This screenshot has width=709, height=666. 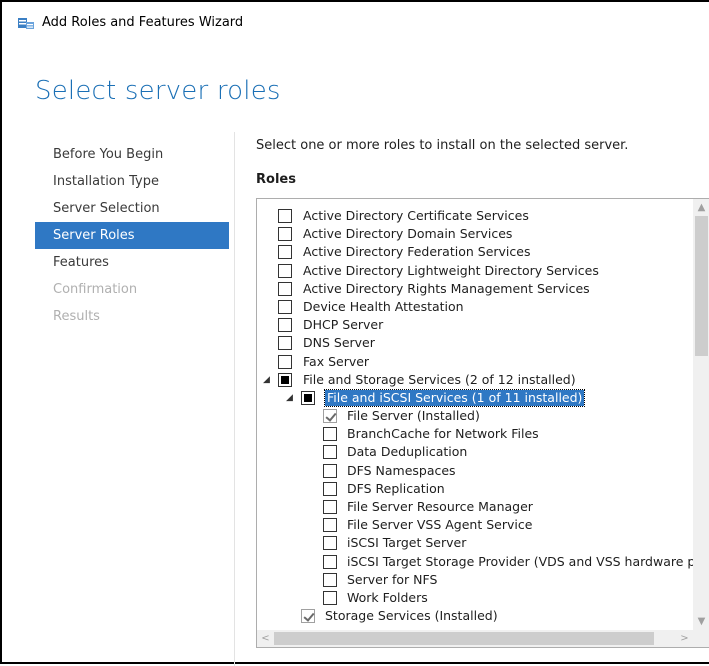 What do you see at coordinates (475, 598) in the screenshot?
I see `role-row: Work Folders` at bounding box center [475, 598].